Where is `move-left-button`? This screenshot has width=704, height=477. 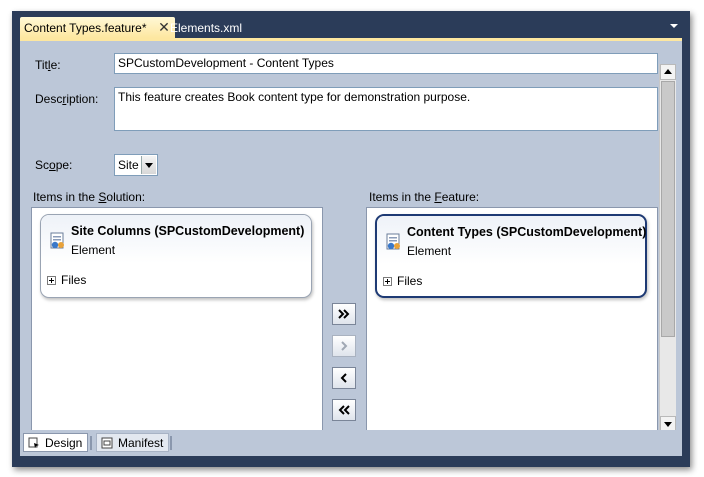 move-left-button is located at coordinates (344, 378).